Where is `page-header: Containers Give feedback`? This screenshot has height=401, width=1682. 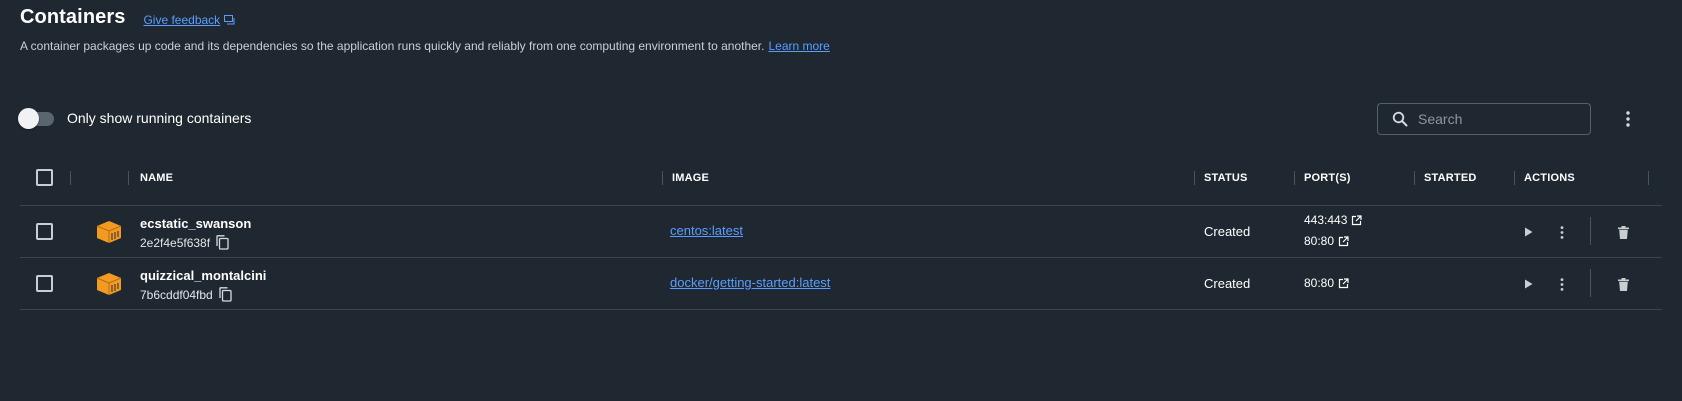
page-header: Containers Give feedback is located at coordinates (127, 17).